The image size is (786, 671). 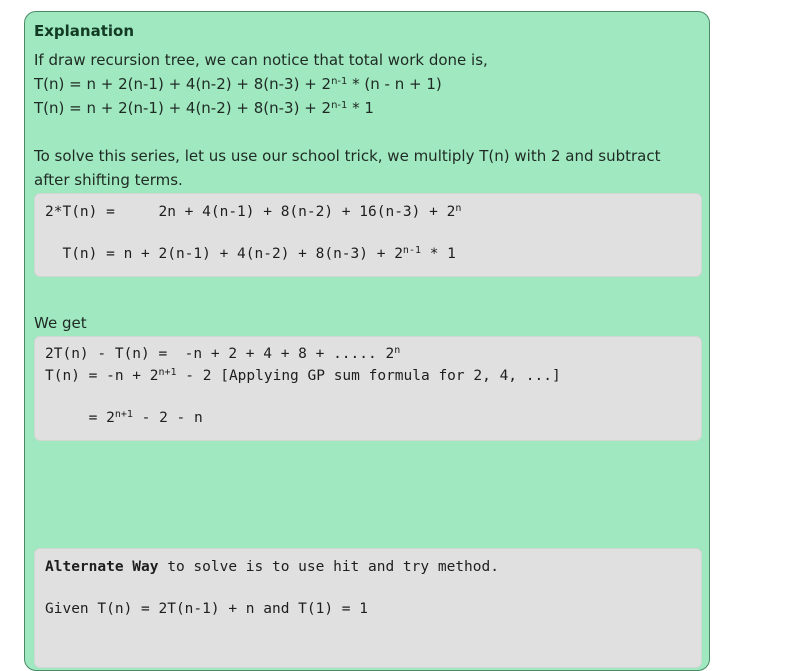 What do you see at coordinates (124, 418) in the screenshot?
I see `code-line: = 2n+1 - 2 - n` at bounding box center [124, 418].